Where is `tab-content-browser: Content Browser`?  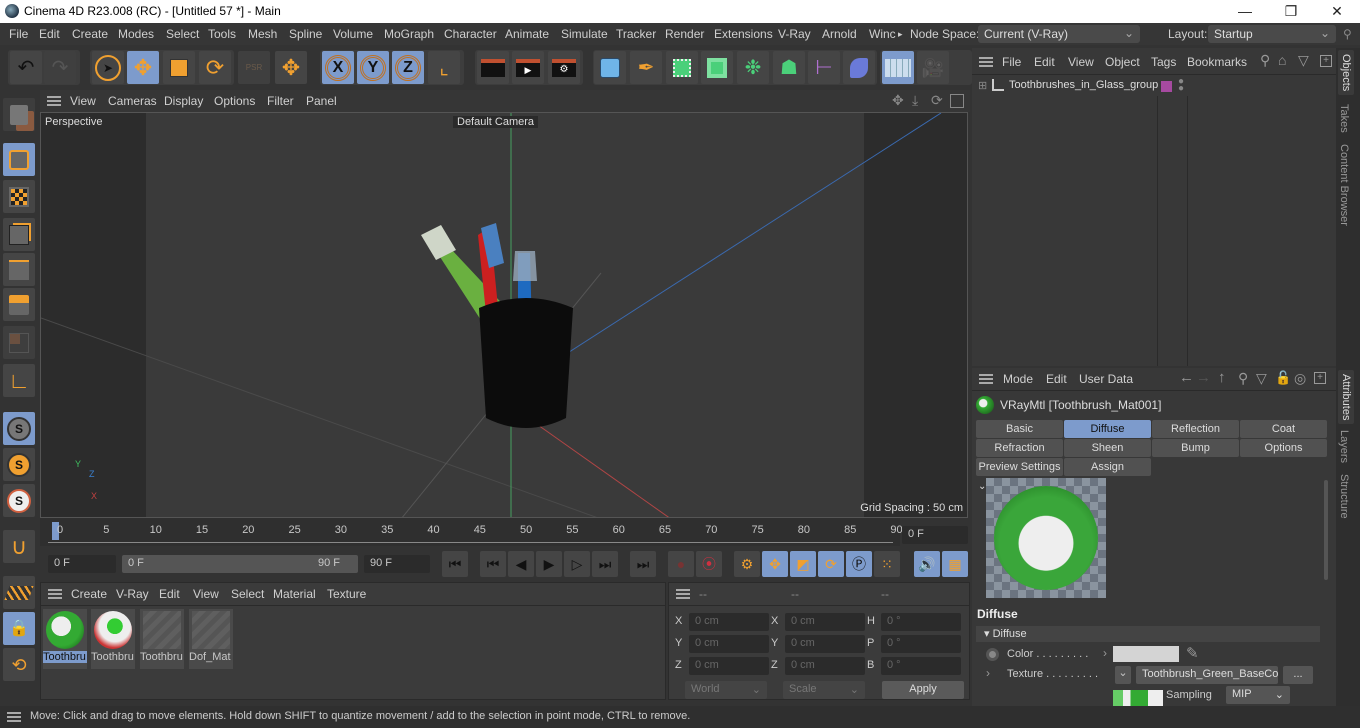 tab-content-browser: Content Browser is located at coordinates (1344, 185).